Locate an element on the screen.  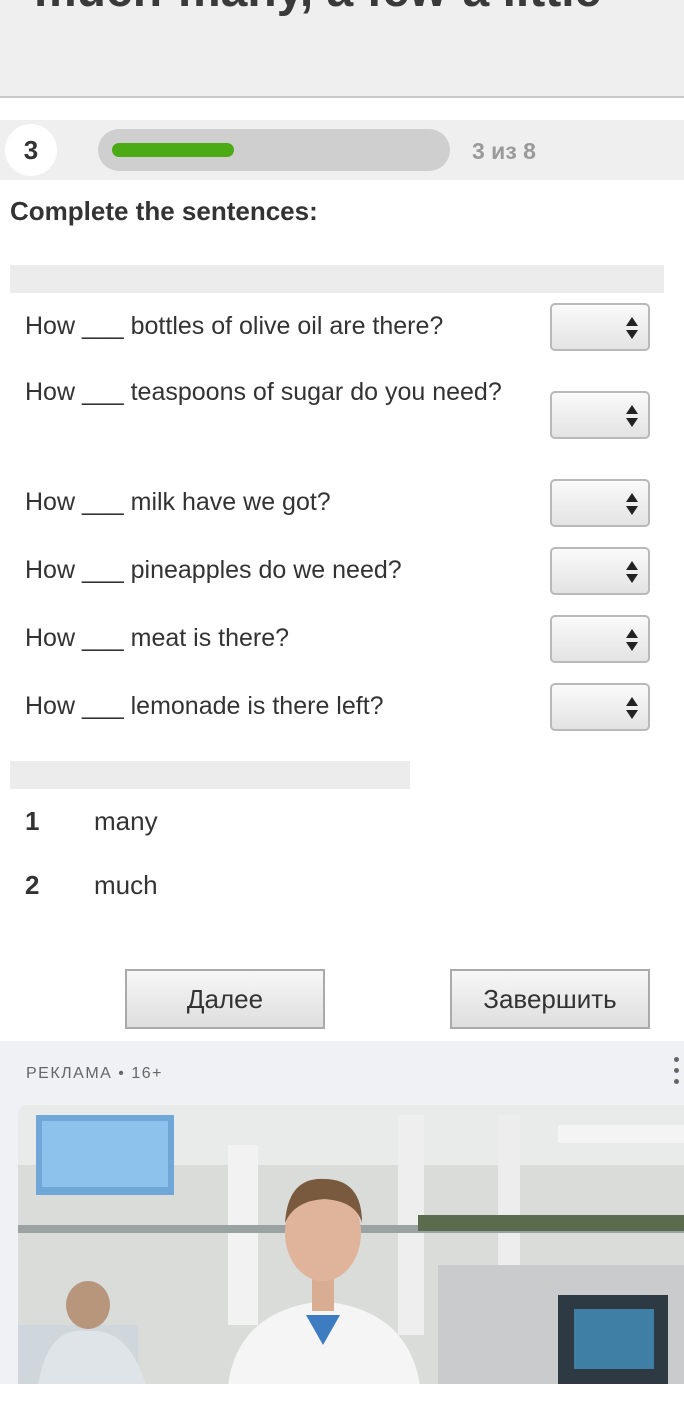
sentence-6: How ___ lemonade is there left? is located at coordinates (204, 706).